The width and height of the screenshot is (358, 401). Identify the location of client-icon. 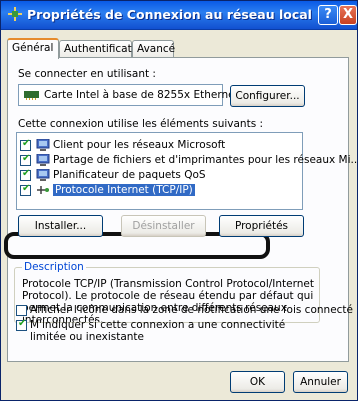
(43, 145).